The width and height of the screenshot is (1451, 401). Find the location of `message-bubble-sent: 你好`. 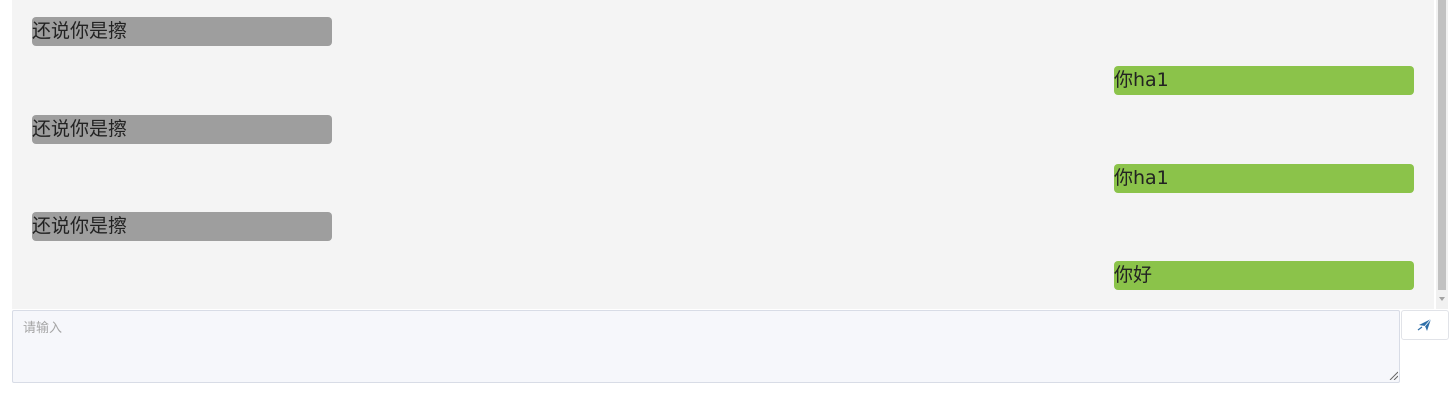

message-bubble-sent: 你好 is located at coordinates (1264, 275).